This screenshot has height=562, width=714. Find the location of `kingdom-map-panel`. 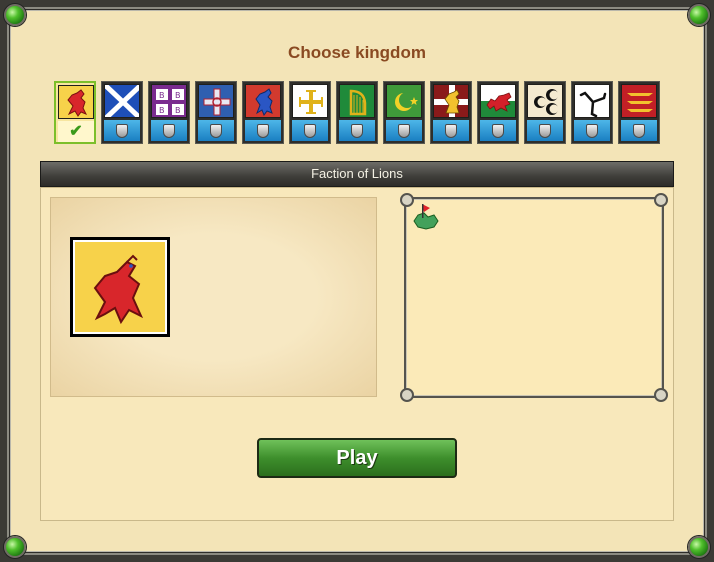

kingdom-map-panel is located at coordinates (534, 297).